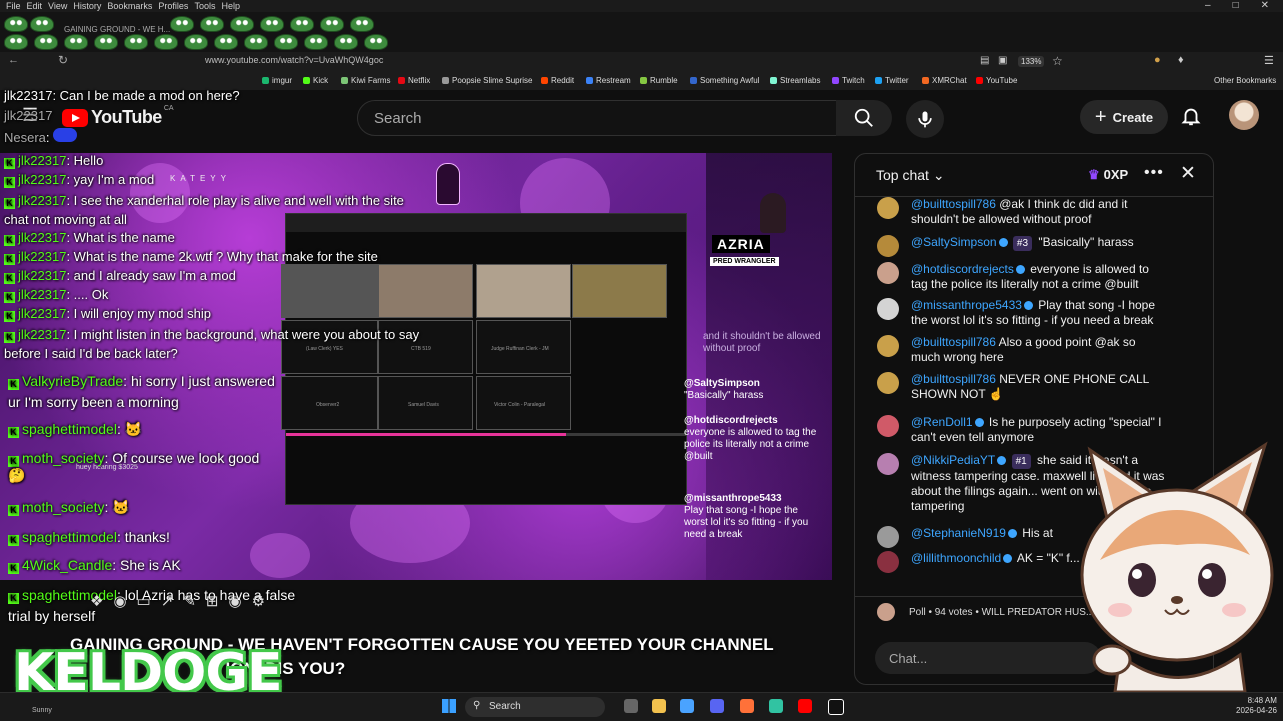  I want to click on top-chat-dropdown: Top chat ⌄, so click(910, 175).